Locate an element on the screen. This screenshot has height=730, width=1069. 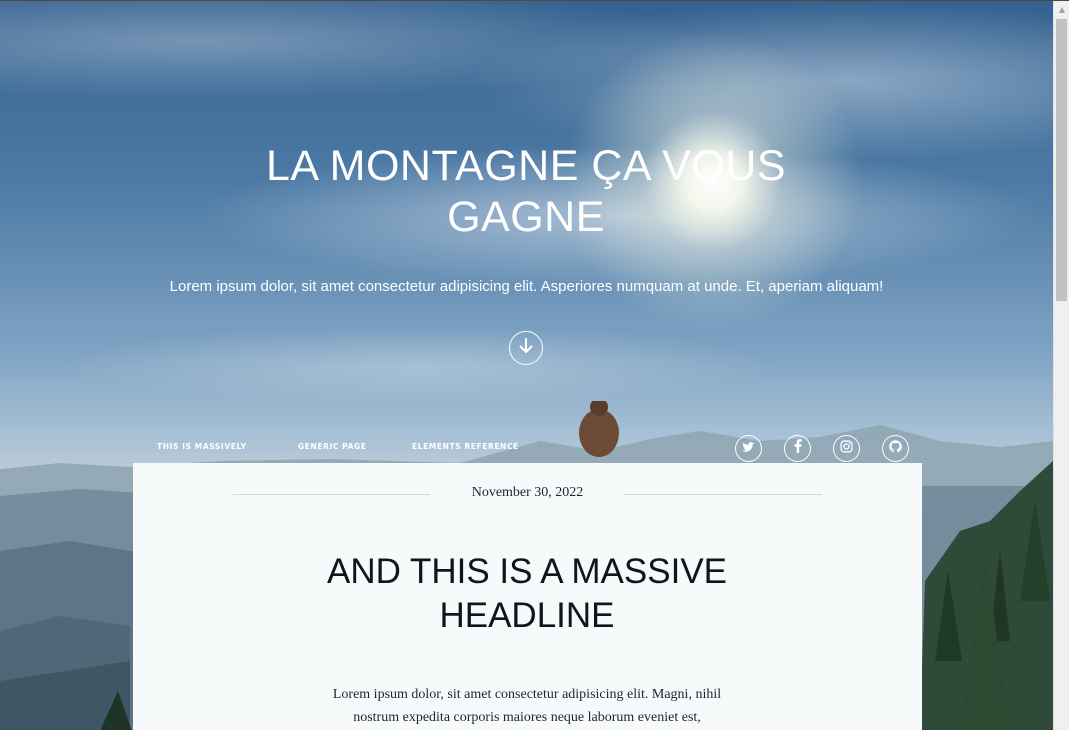
post-headline: AND THIS IS A MASSIVE HEADLINE is located at coordinates (527, 594).